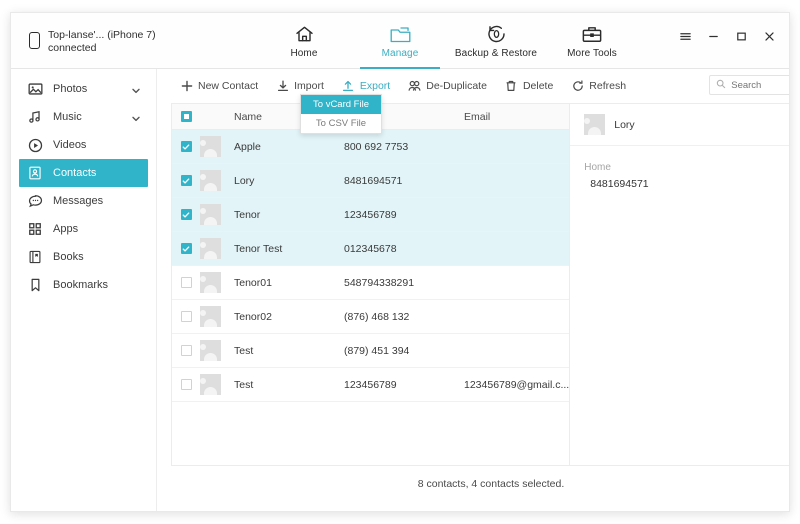 The width and height of the screenshot is (800, 524). I want to click on book-icon, so click(35, 257).